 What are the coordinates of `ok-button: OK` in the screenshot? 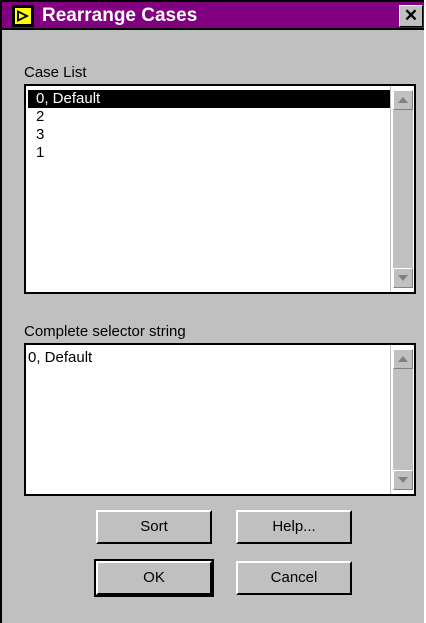 It's located at (154, 578).